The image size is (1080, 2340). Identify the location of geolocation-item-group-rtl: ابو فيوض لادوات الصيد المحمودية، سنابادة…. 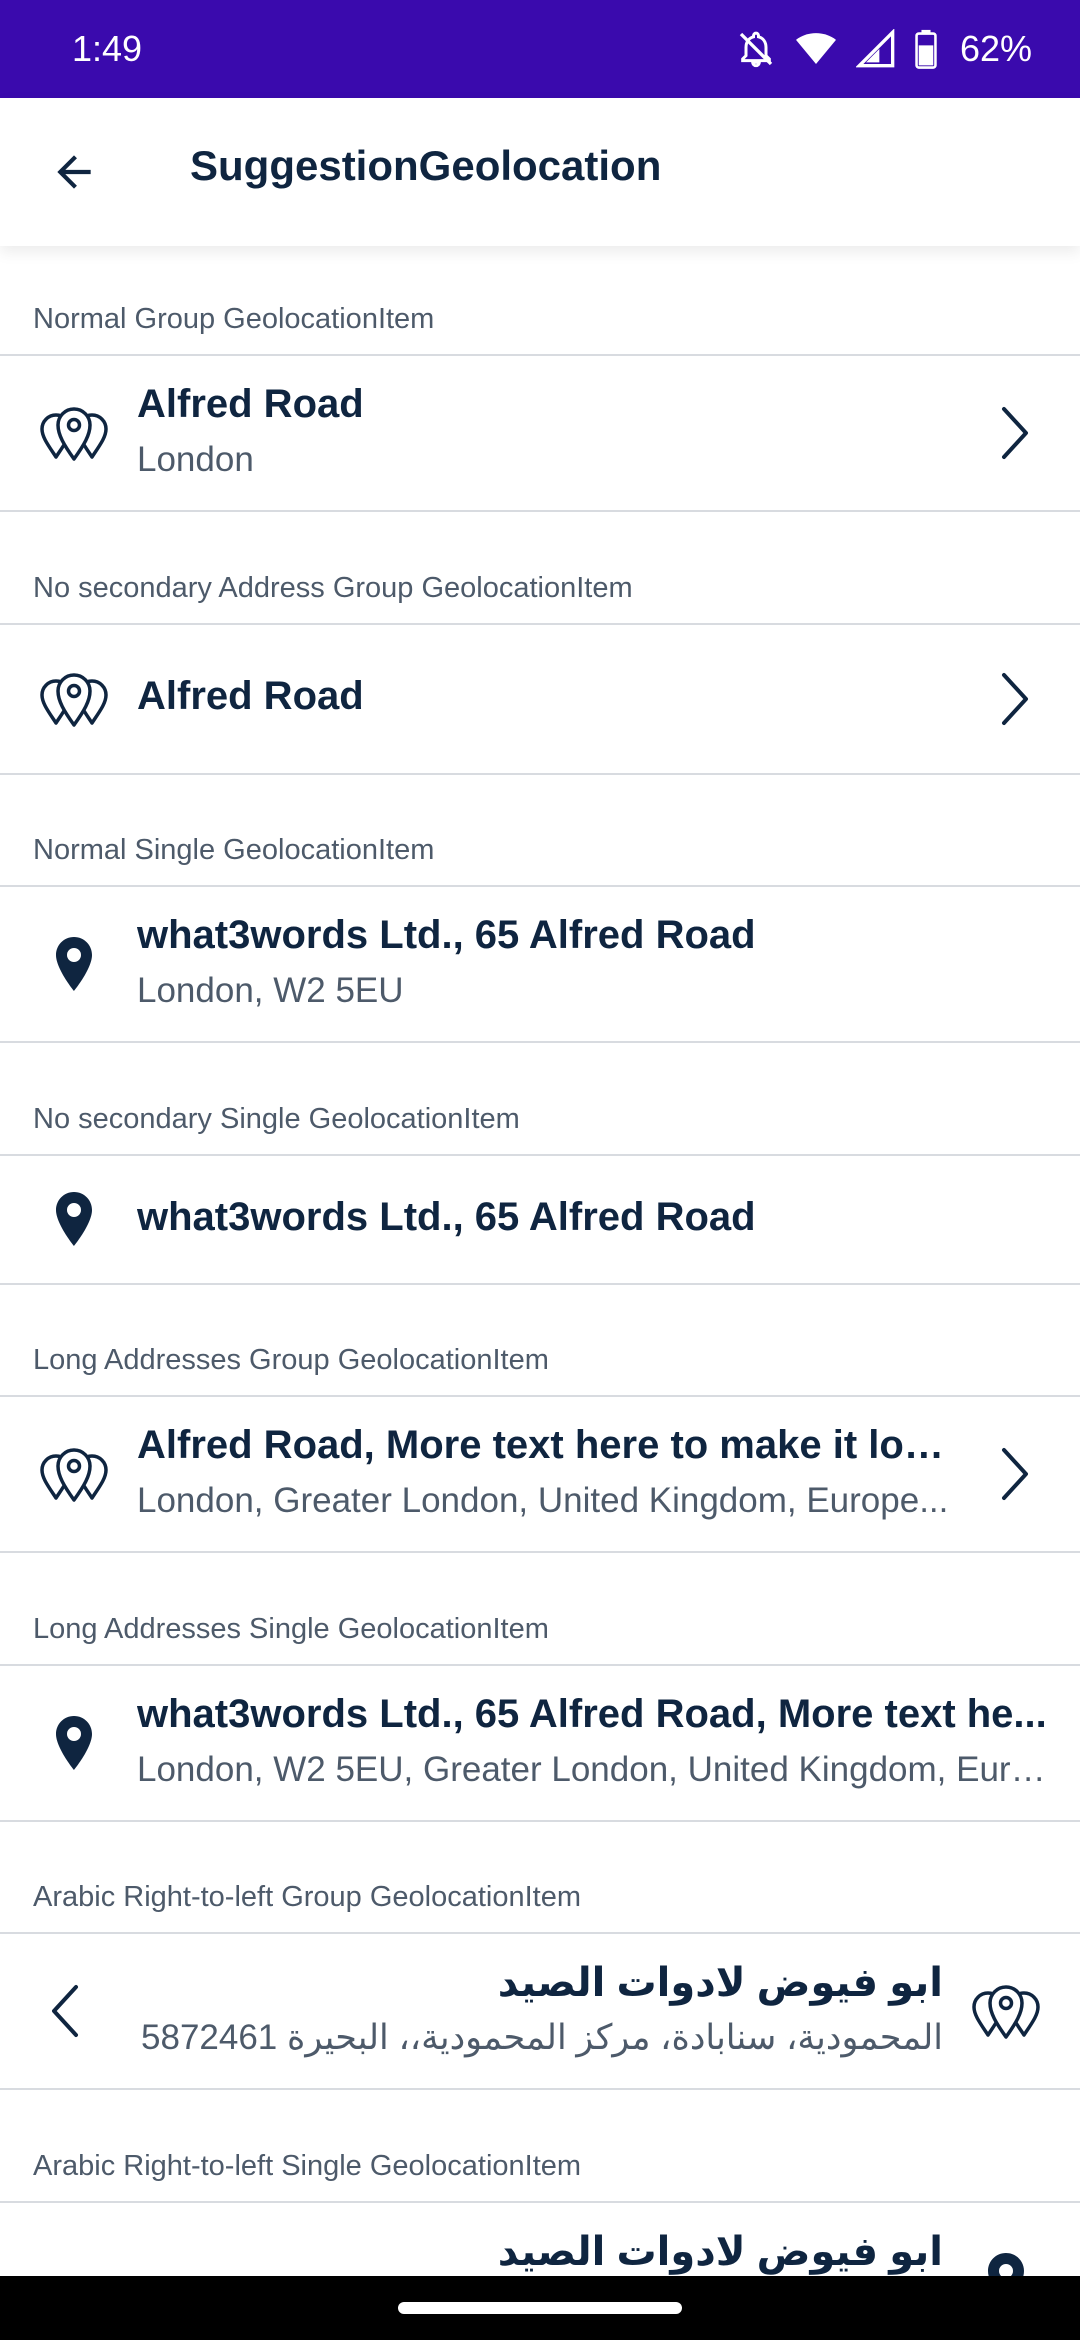
(540, 2011).